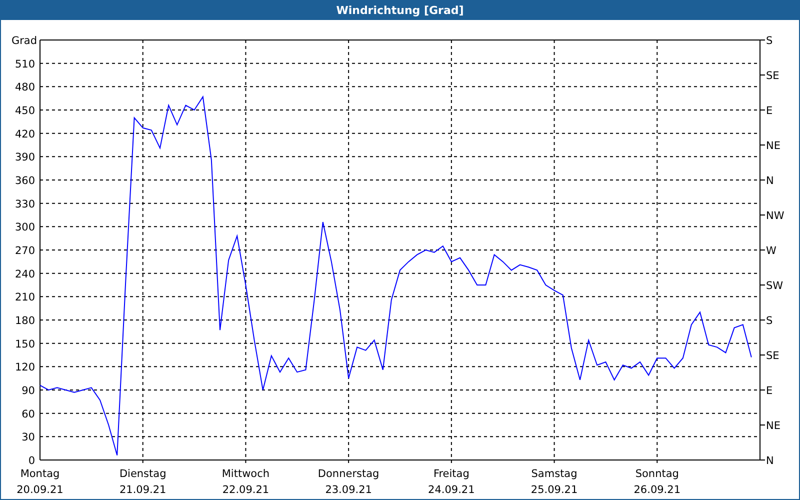 The image size is (800, 500). I want to click on y-tick-label: 300, so click(24, 228).